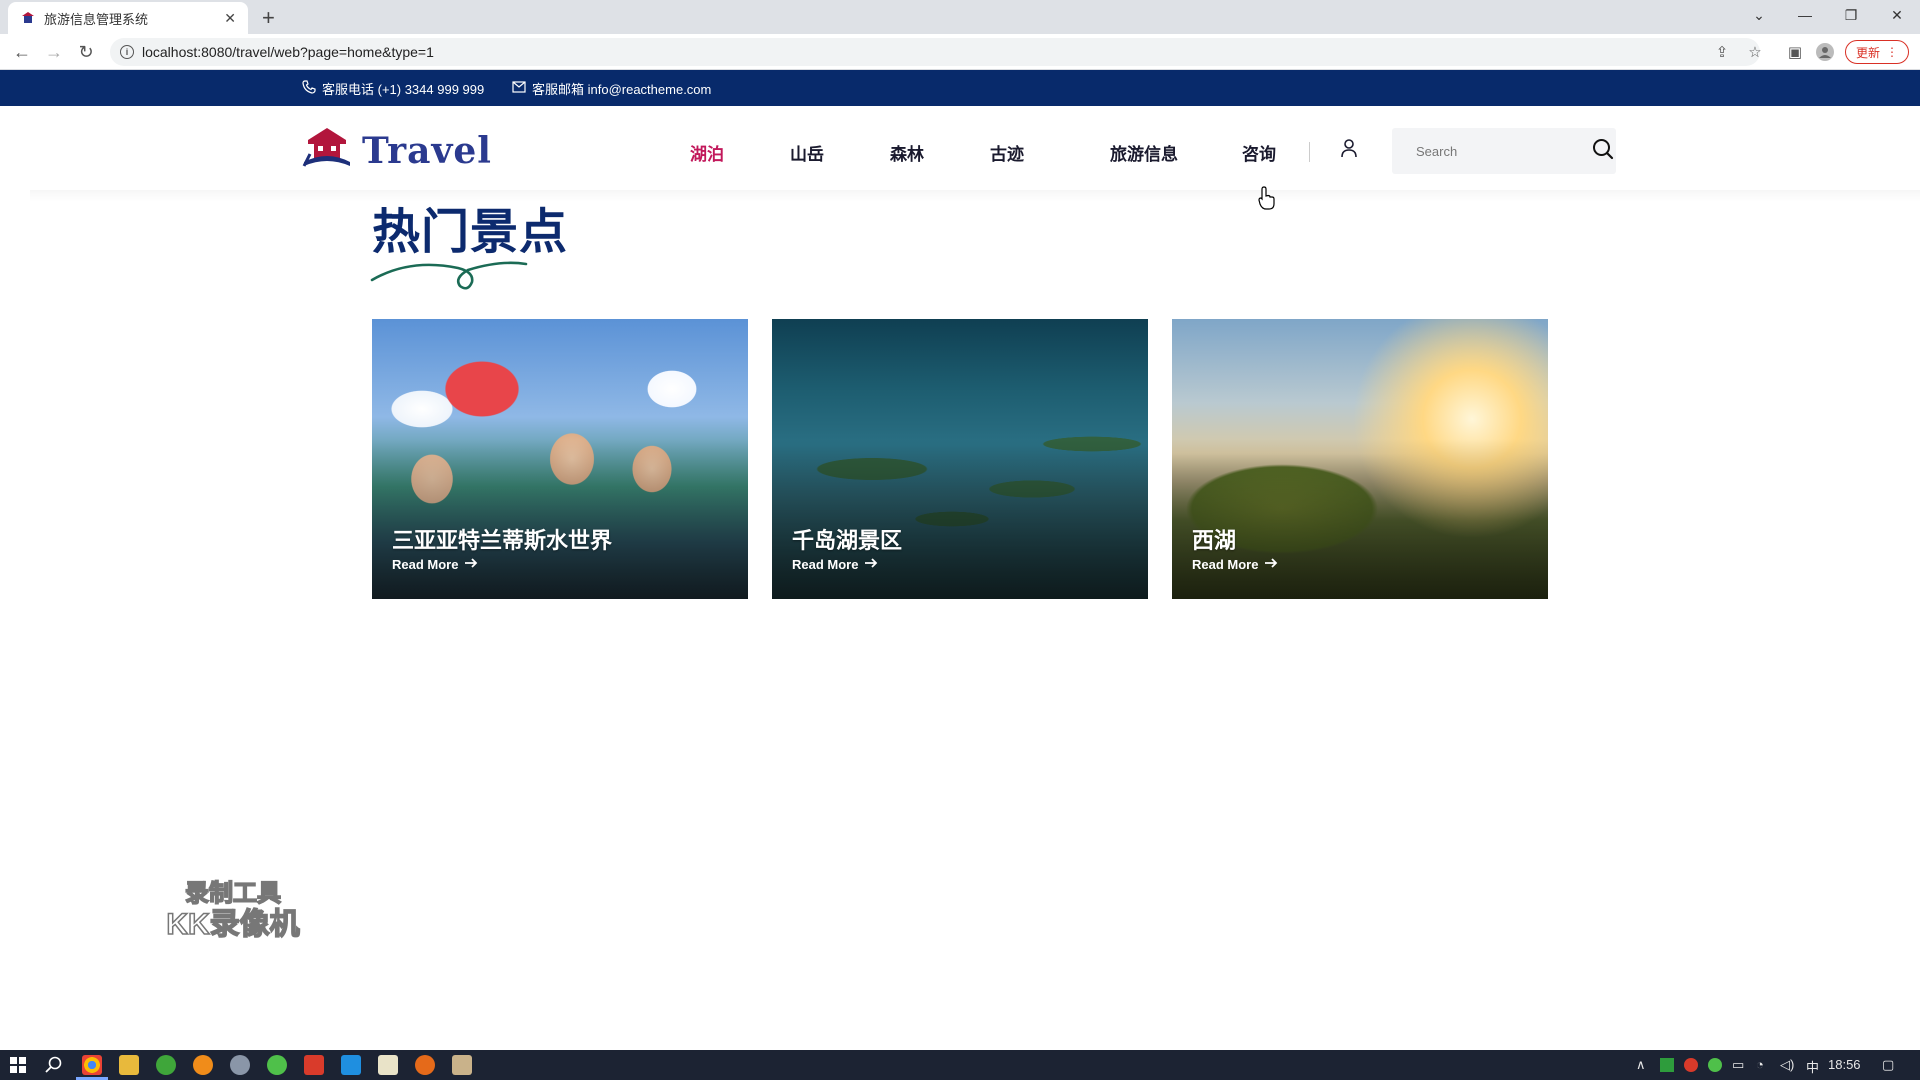 The image size is (1920, 1080). I want to click on nav-divider, so click(1309, 152).